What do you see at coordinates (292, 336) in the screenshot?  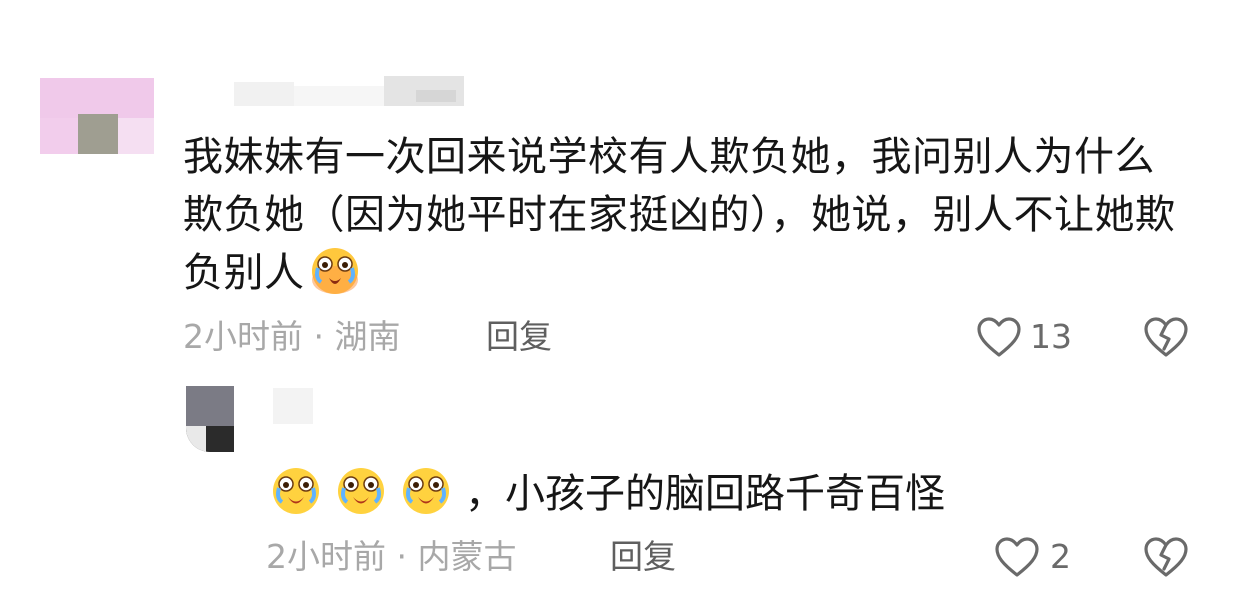 I see `comment-meta: 2小时前 · 湖南` at bounding box center [292, 336].